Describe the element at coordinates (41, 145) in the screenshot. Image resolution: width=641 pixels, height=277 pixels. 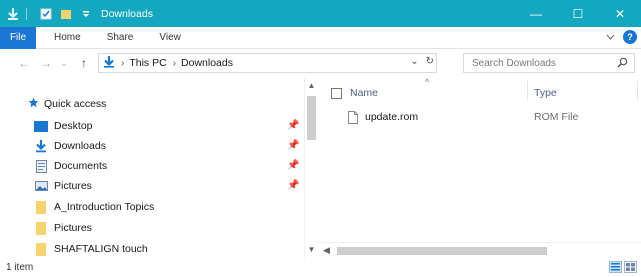
I see `download-arrow-icon` at that location.